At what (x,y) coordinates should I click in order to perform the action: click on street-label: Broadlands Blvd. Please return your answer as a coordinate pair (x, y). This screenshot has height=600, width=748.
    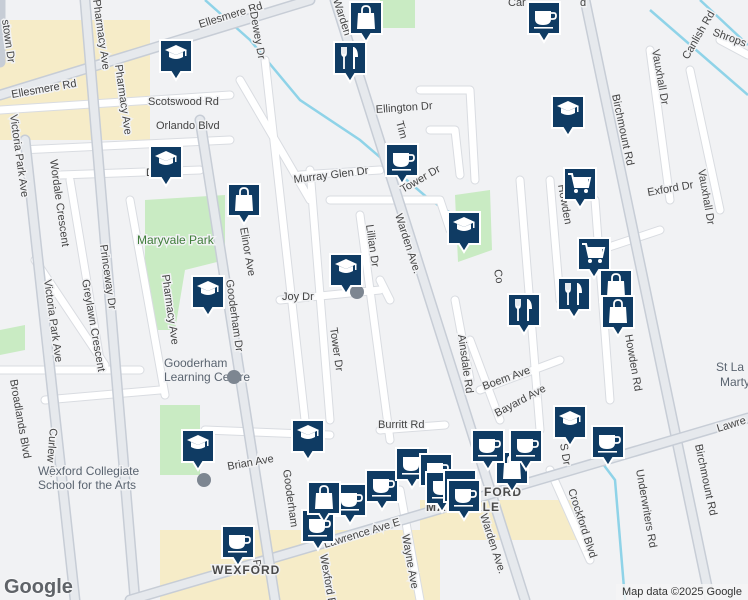
    Looking at the image, I should click on (20, 418).